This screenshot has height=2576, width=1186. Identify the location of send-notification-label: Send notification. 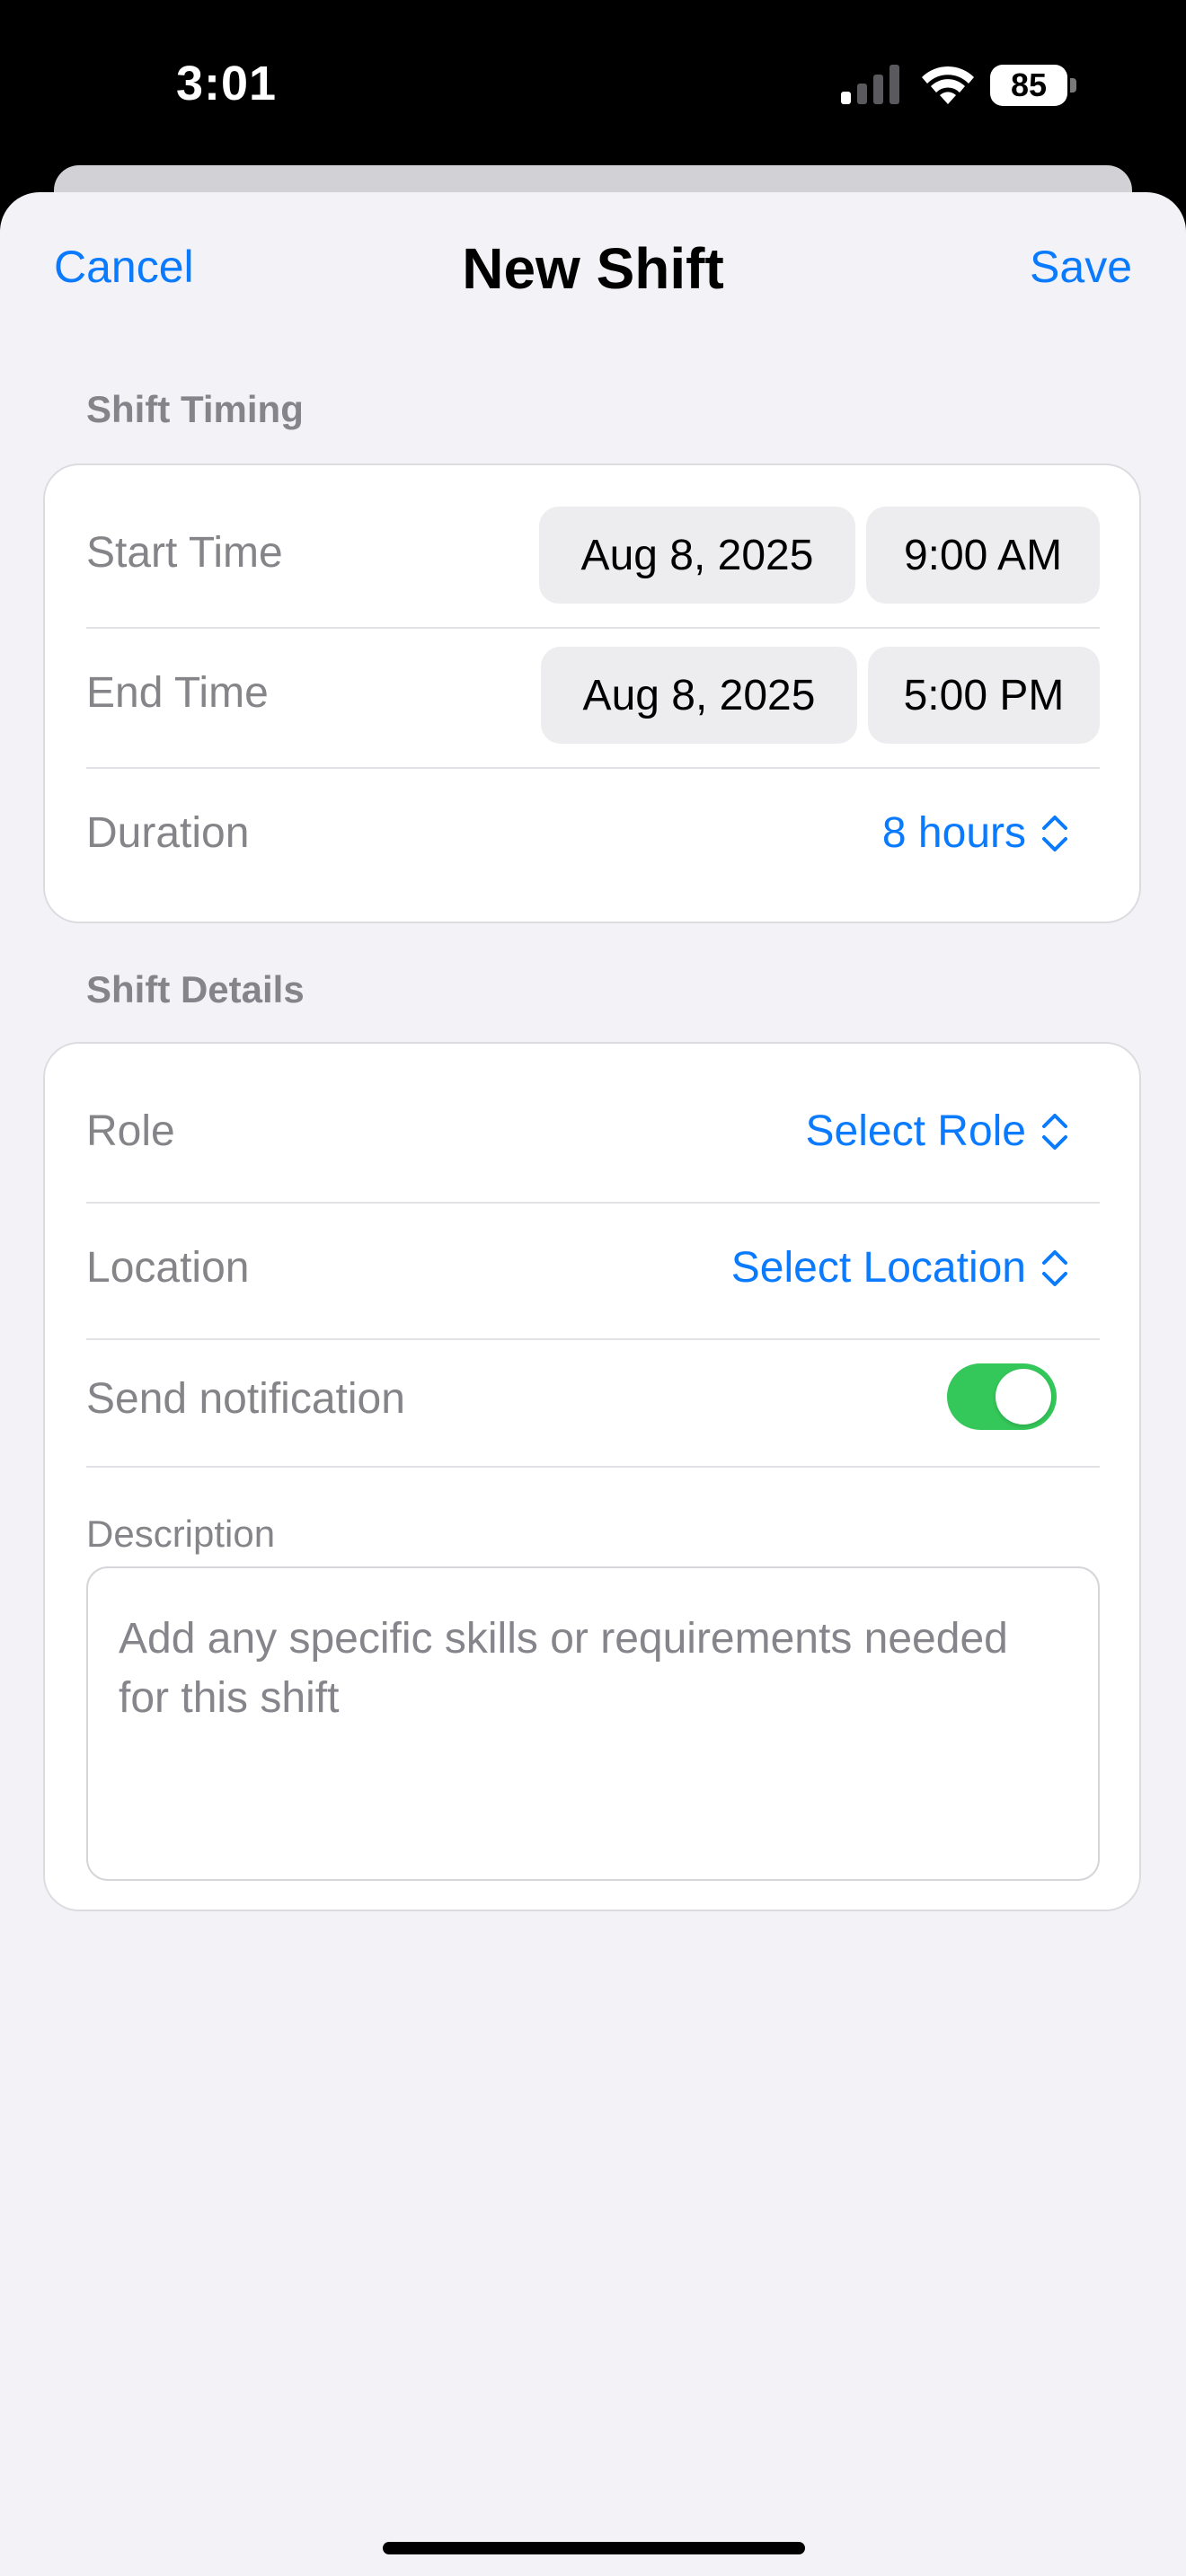
(245, 1399).